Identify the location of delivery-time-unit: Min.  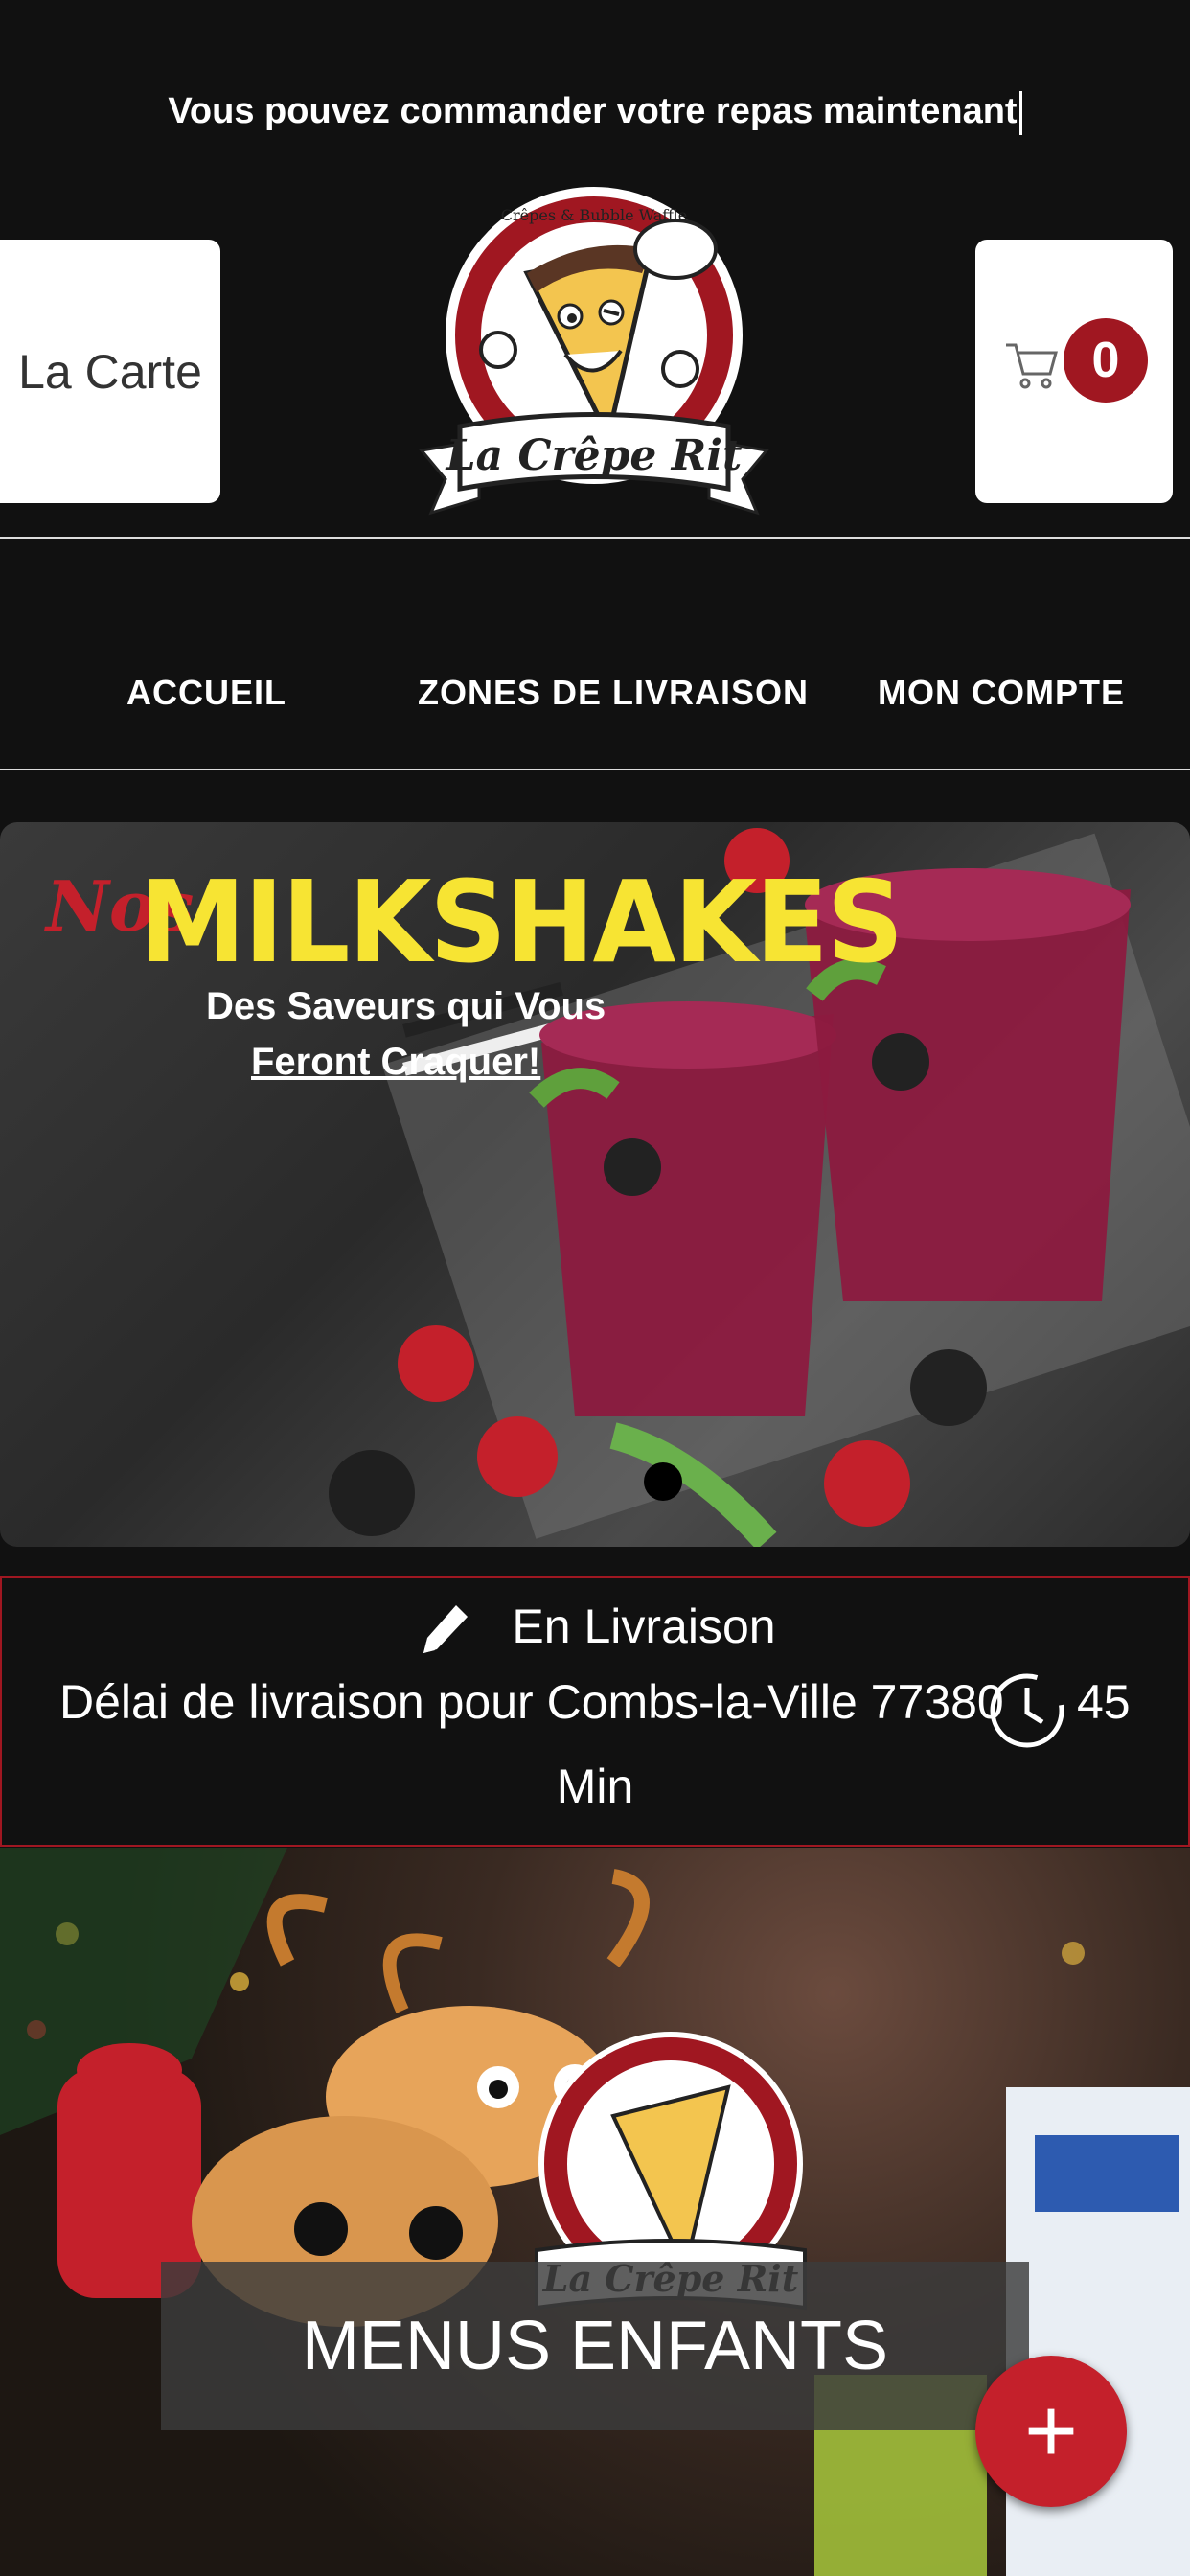
(595, 1786).